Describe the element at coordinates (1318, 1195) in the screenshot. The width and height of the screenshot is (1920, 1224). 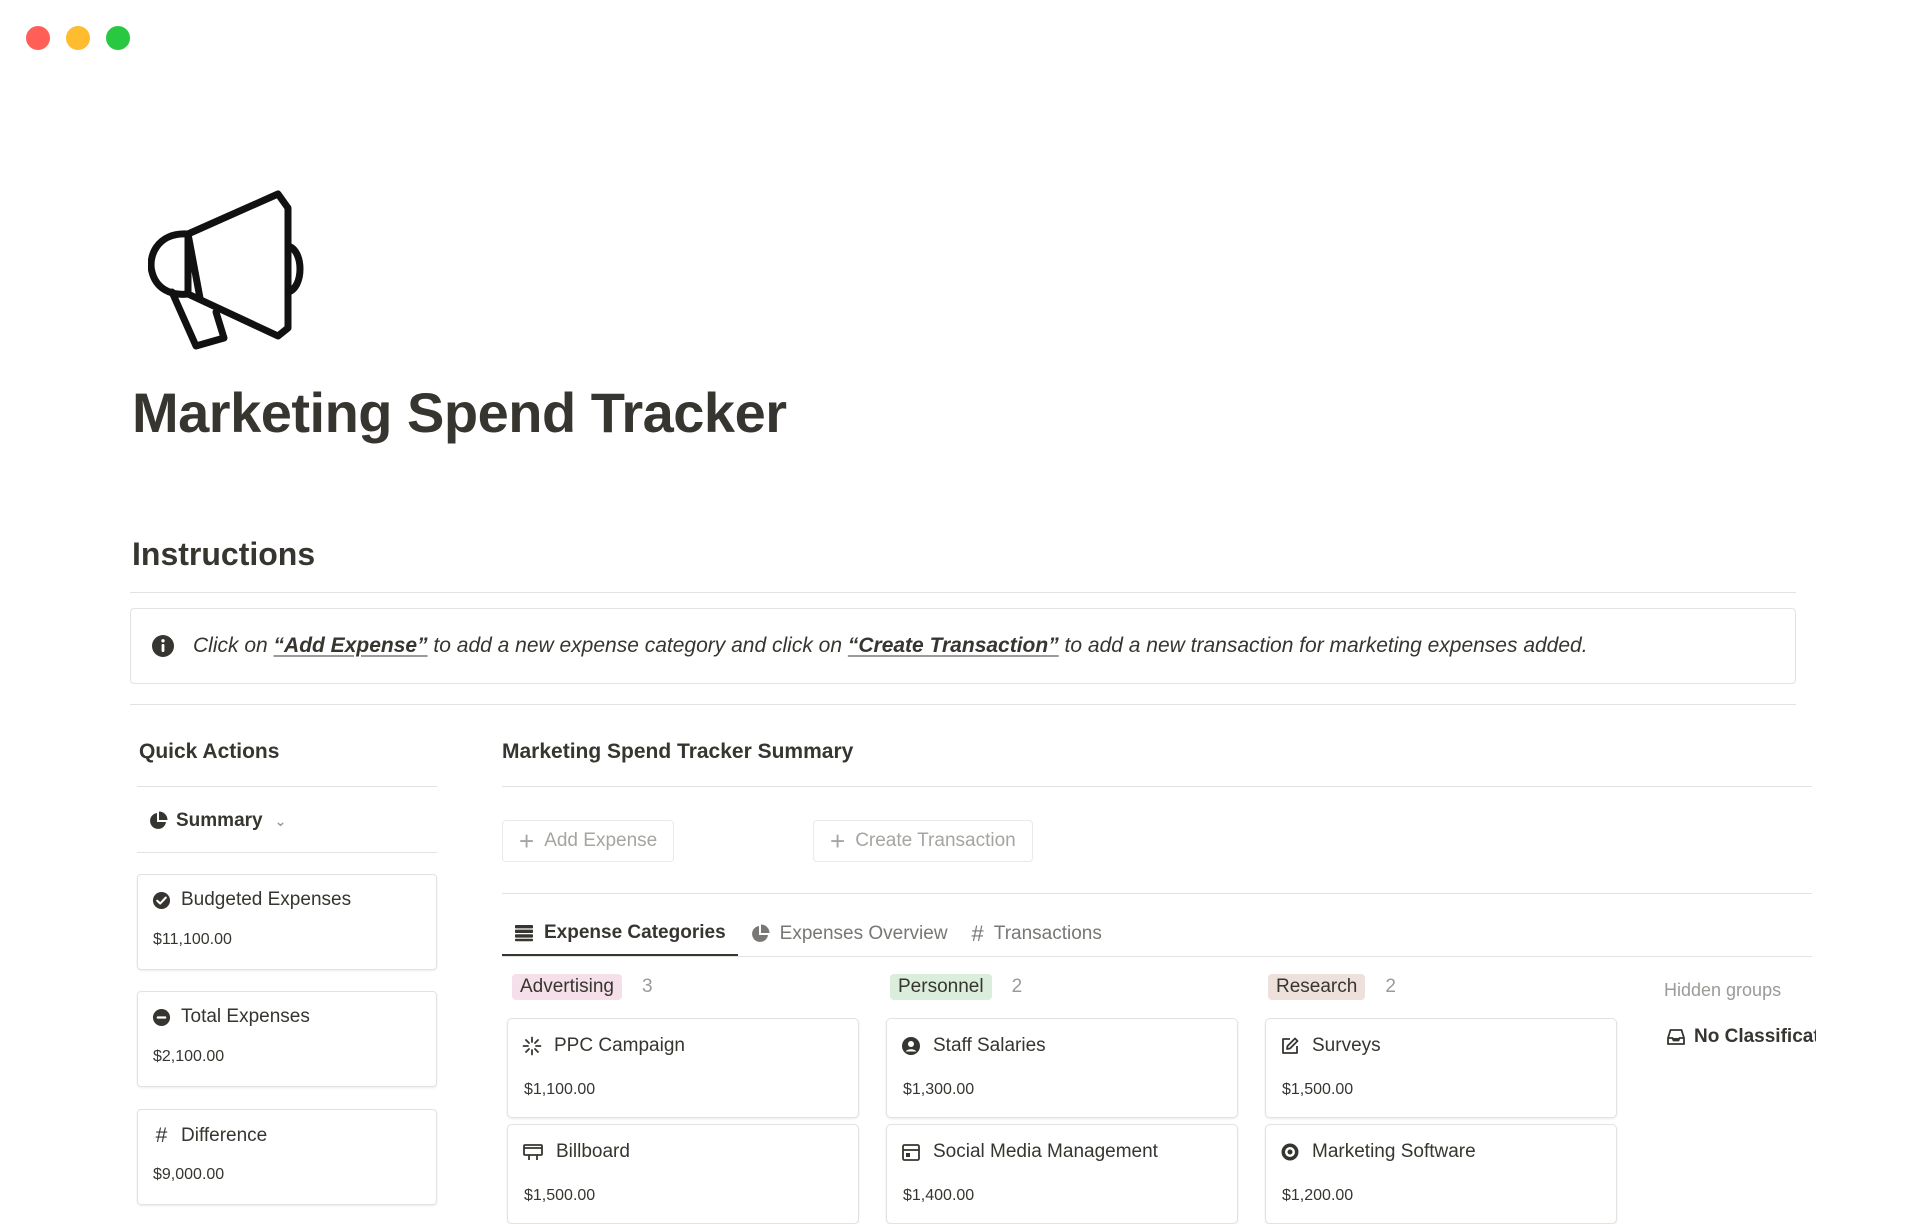
I see `card-amount: $1,200.00` at that location.